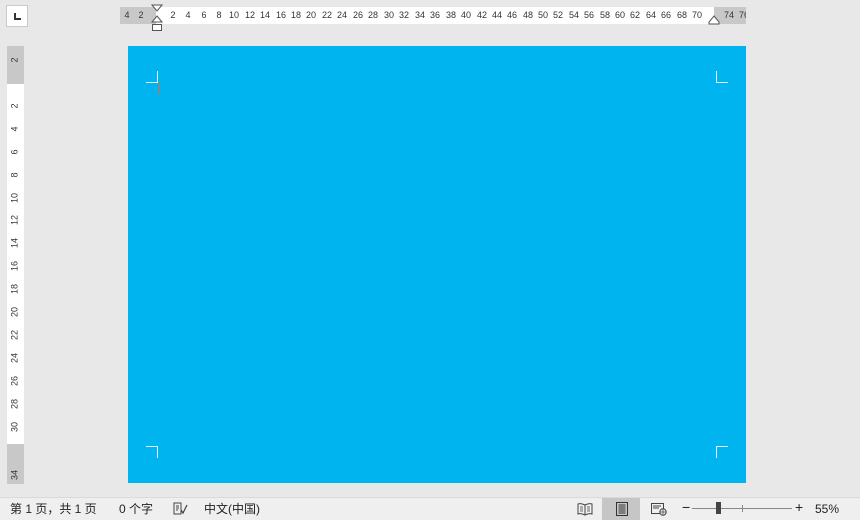 This screenshot has width=860, height=520. Describe the element at coordinates (589, 15) in the screenshot. I see `ruler-tick-label: 56` at that location.